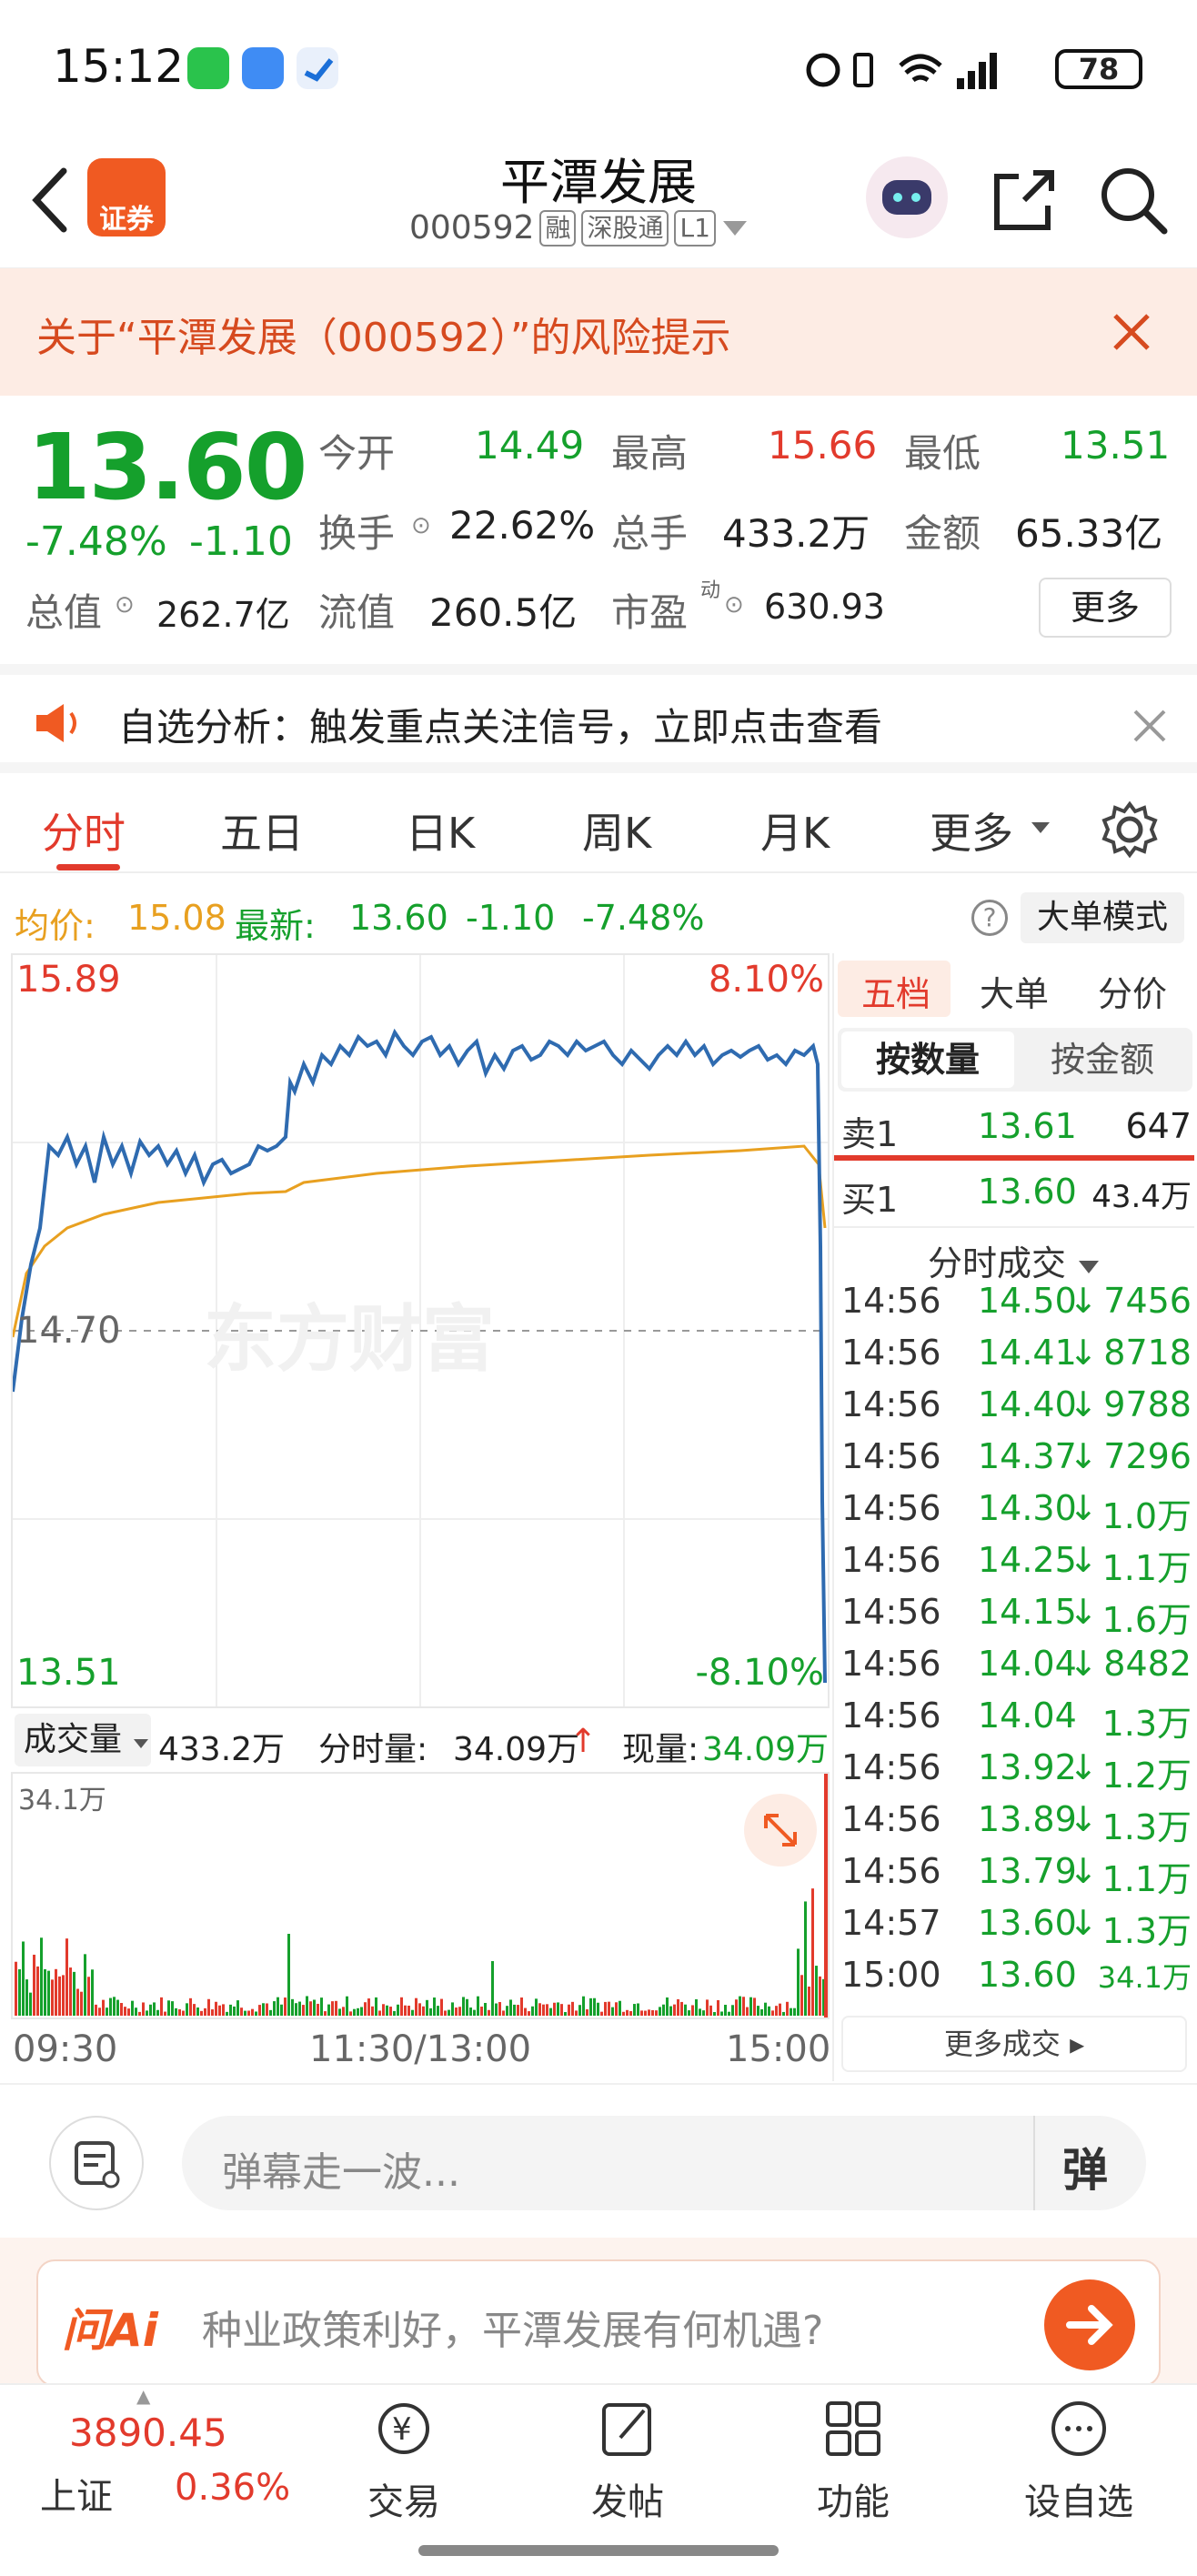 This screenshot has width=1197, height=2576. What do you see at coordinates (579, 228) in the screenshot?
I see `stock-code-row: 000592 融 深股通 L1` at bounding box center [579, 228].